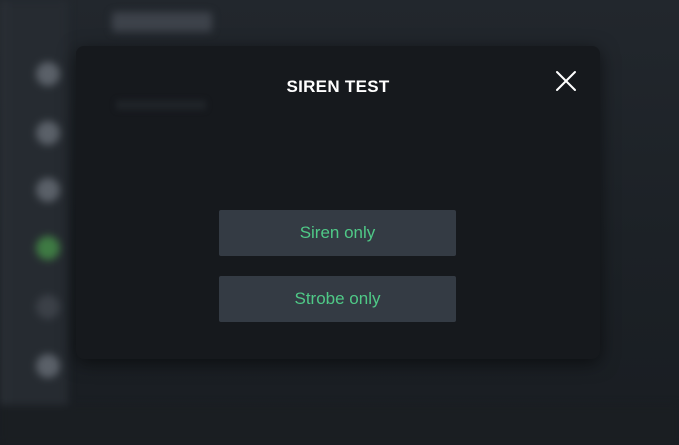 This screenshot has width=679, height=445. What do you see at coordinates (339, 425) in the screenshot?
I see `background-footer` at bounding box center [339, 425].